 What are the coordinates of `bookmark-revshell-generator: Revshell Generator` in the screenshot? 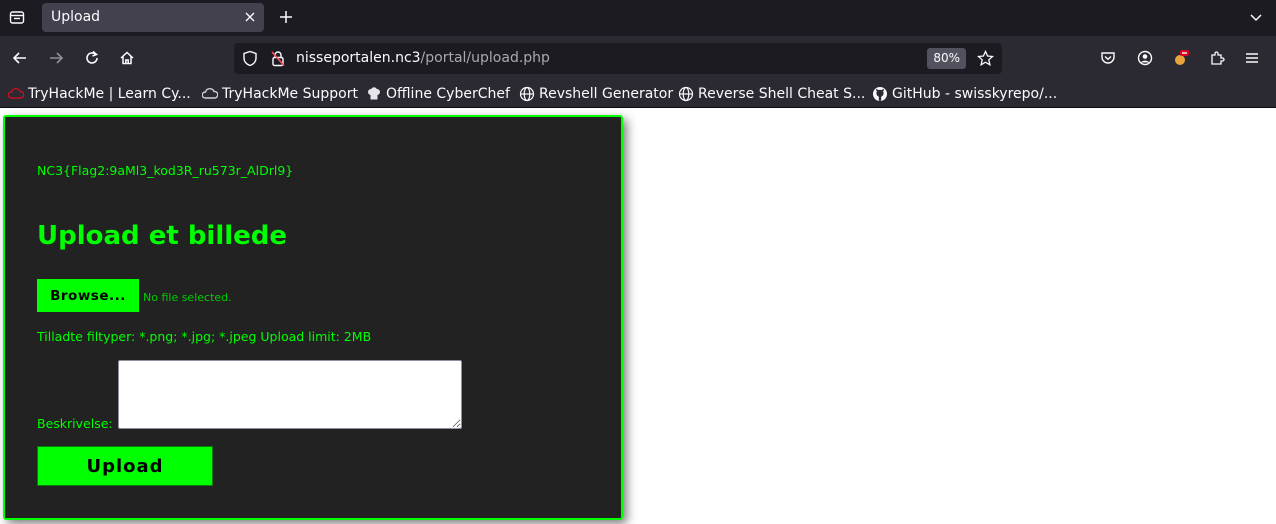 It's located at (596, 94).